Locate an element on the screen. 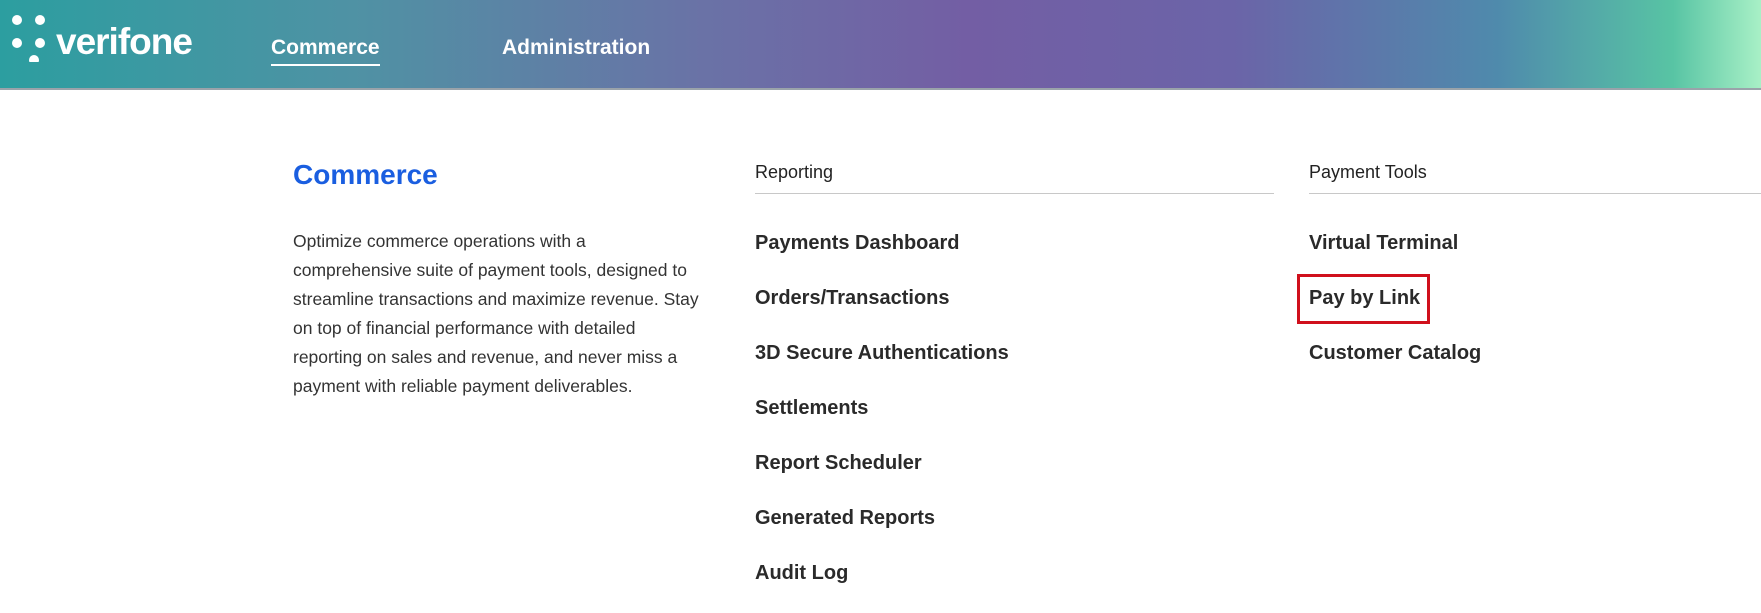 Image resolution: width=1761 pixels, height=613 pixels. link-report-scheduler: Report Scheduler is located at coordinates (882, 475).